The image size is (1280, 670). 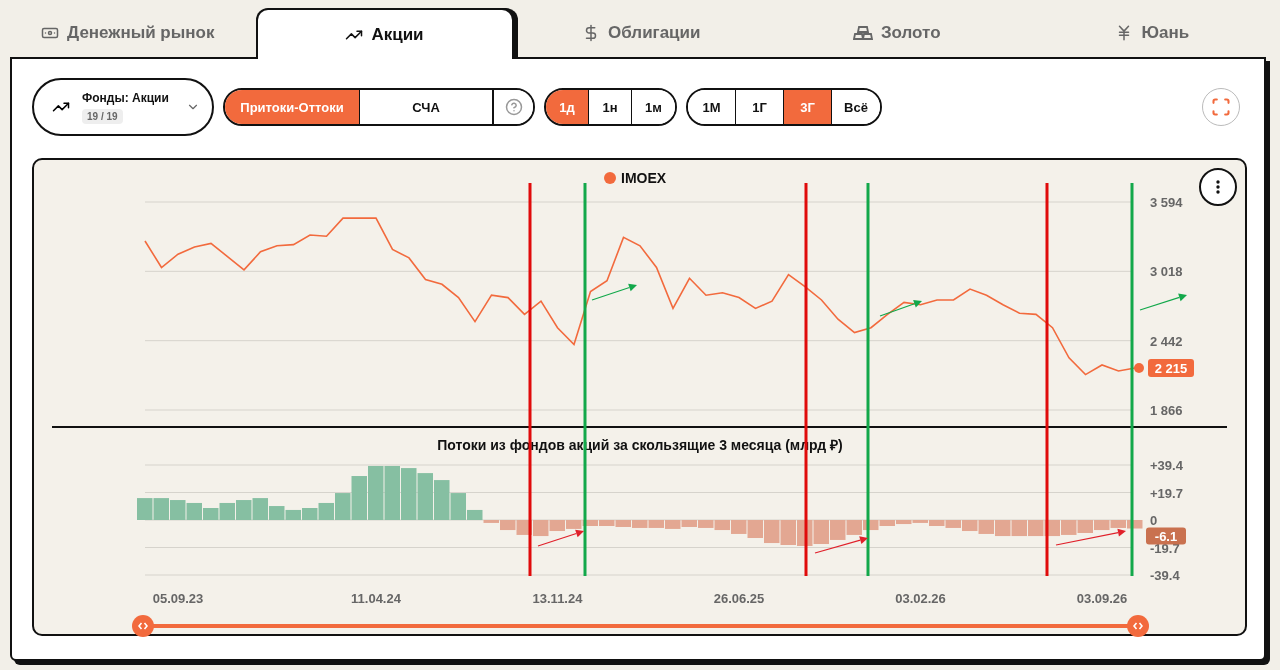 What do you see at coordinates (128, 32) in the screenshot?
I see `tab: Денежный рынок` at bounding box center [128, 32].